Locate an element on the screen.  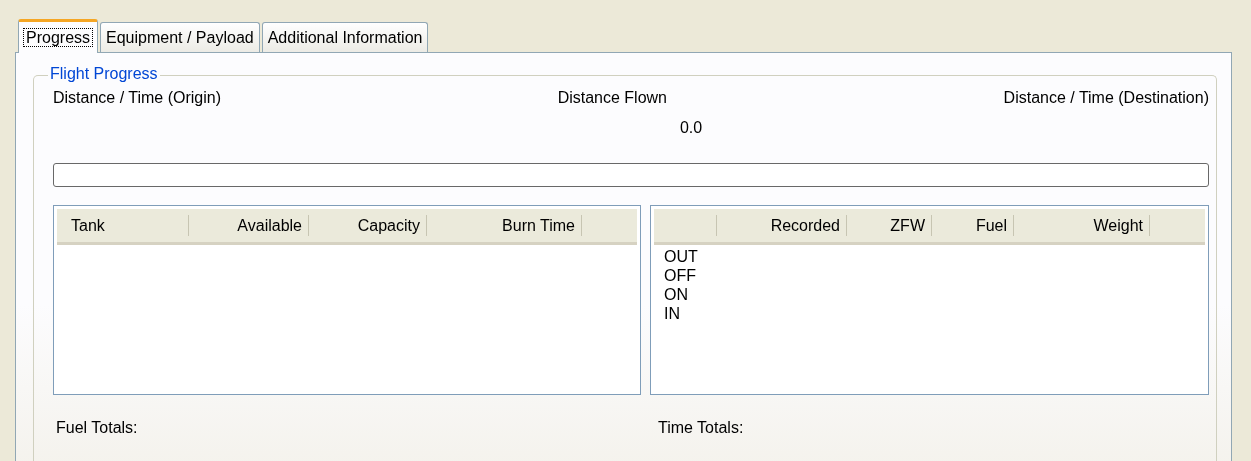
column-header: Weight is located at coordinates (1082, 225).